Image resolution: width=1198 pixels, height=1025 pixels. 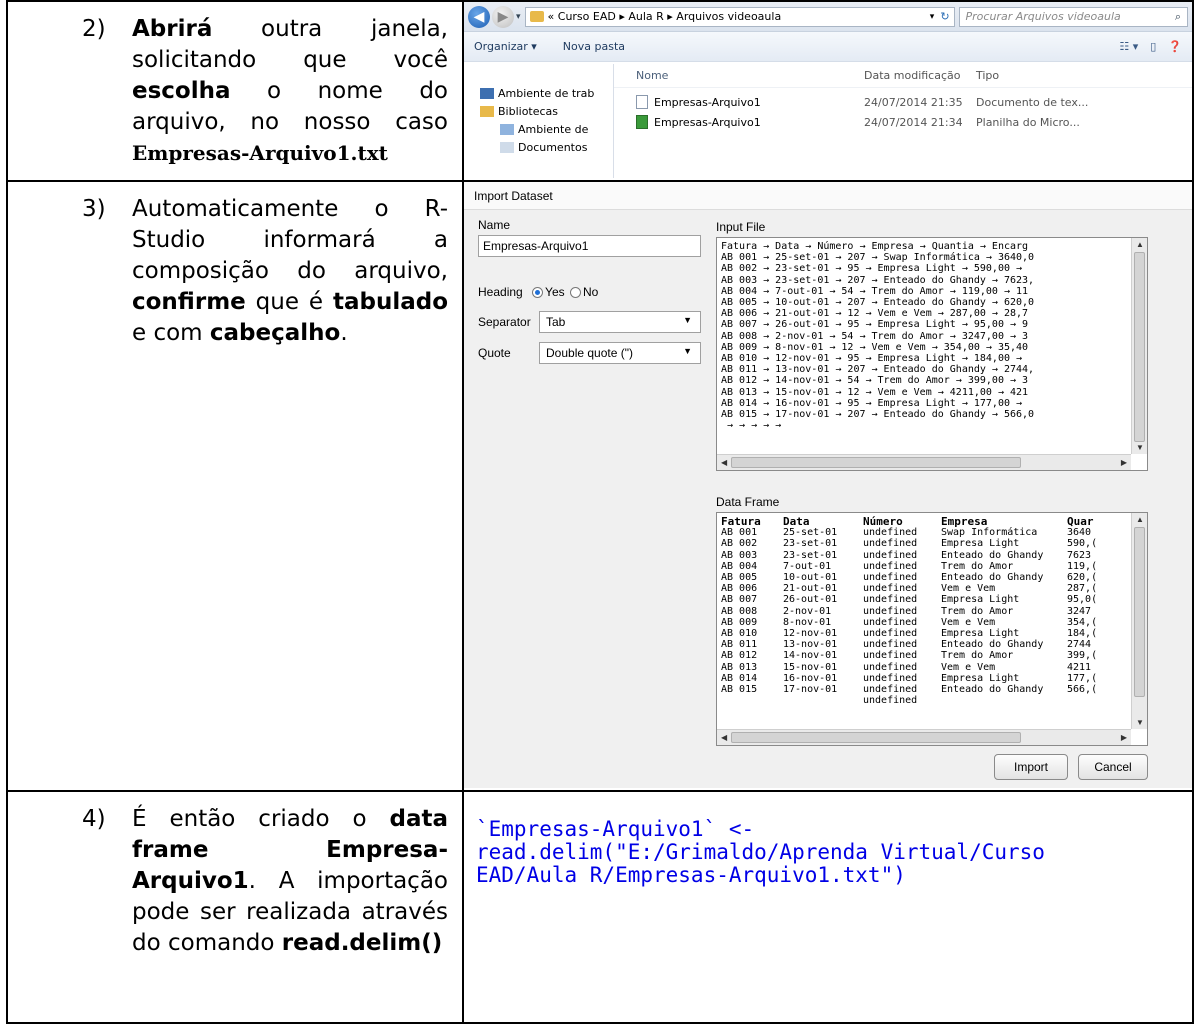 I want to click on forward-arrow-icon: ▶, so click(x=503, y=16).